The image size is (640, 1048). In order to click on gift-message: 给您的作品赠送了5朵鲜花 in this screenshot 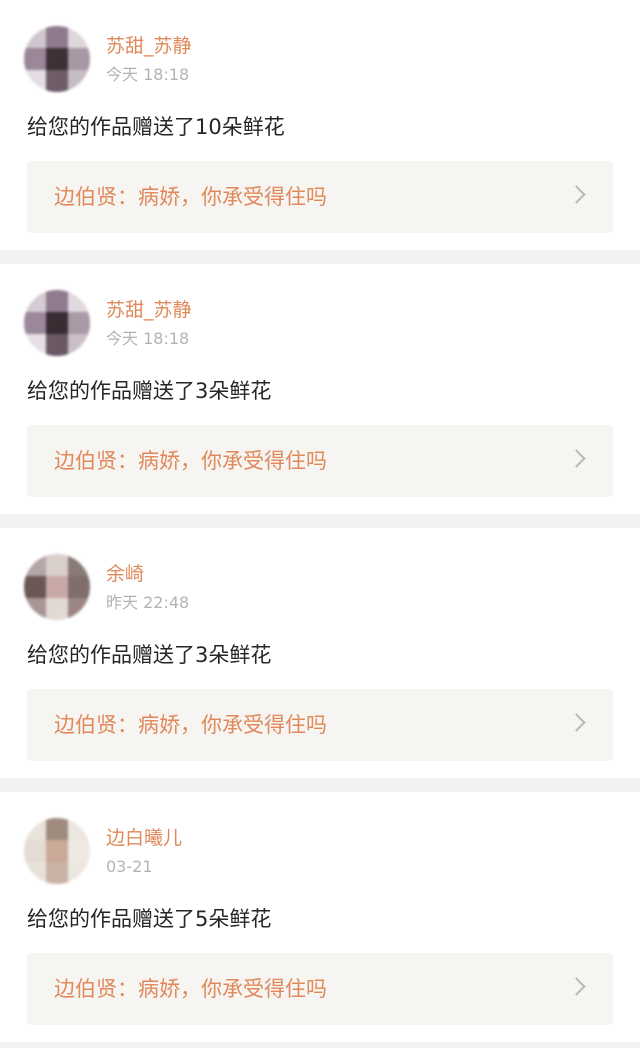, I will do `click(149, 919)`.